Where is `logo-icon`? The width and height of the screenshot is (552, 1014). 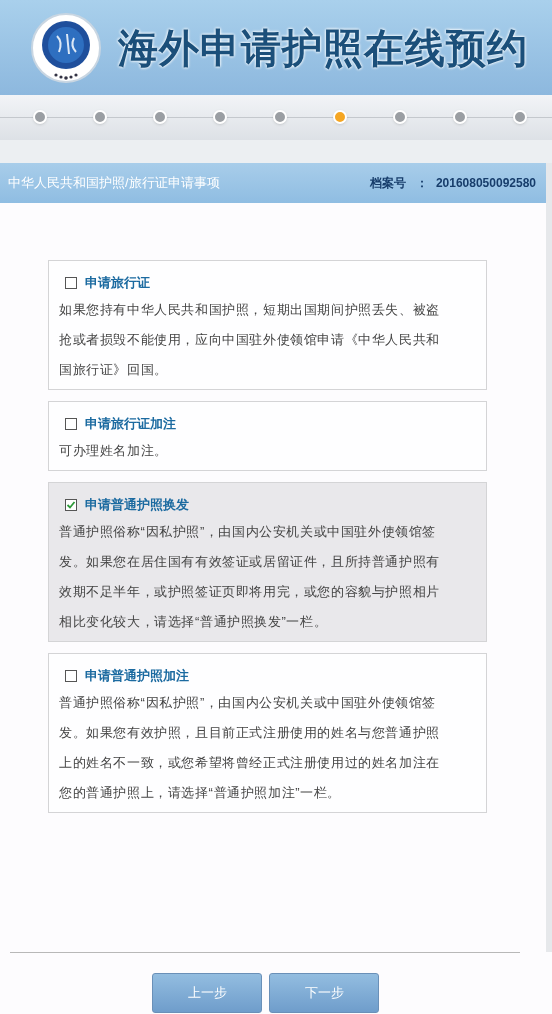 logo-icon is located at coordinates (66, 47).